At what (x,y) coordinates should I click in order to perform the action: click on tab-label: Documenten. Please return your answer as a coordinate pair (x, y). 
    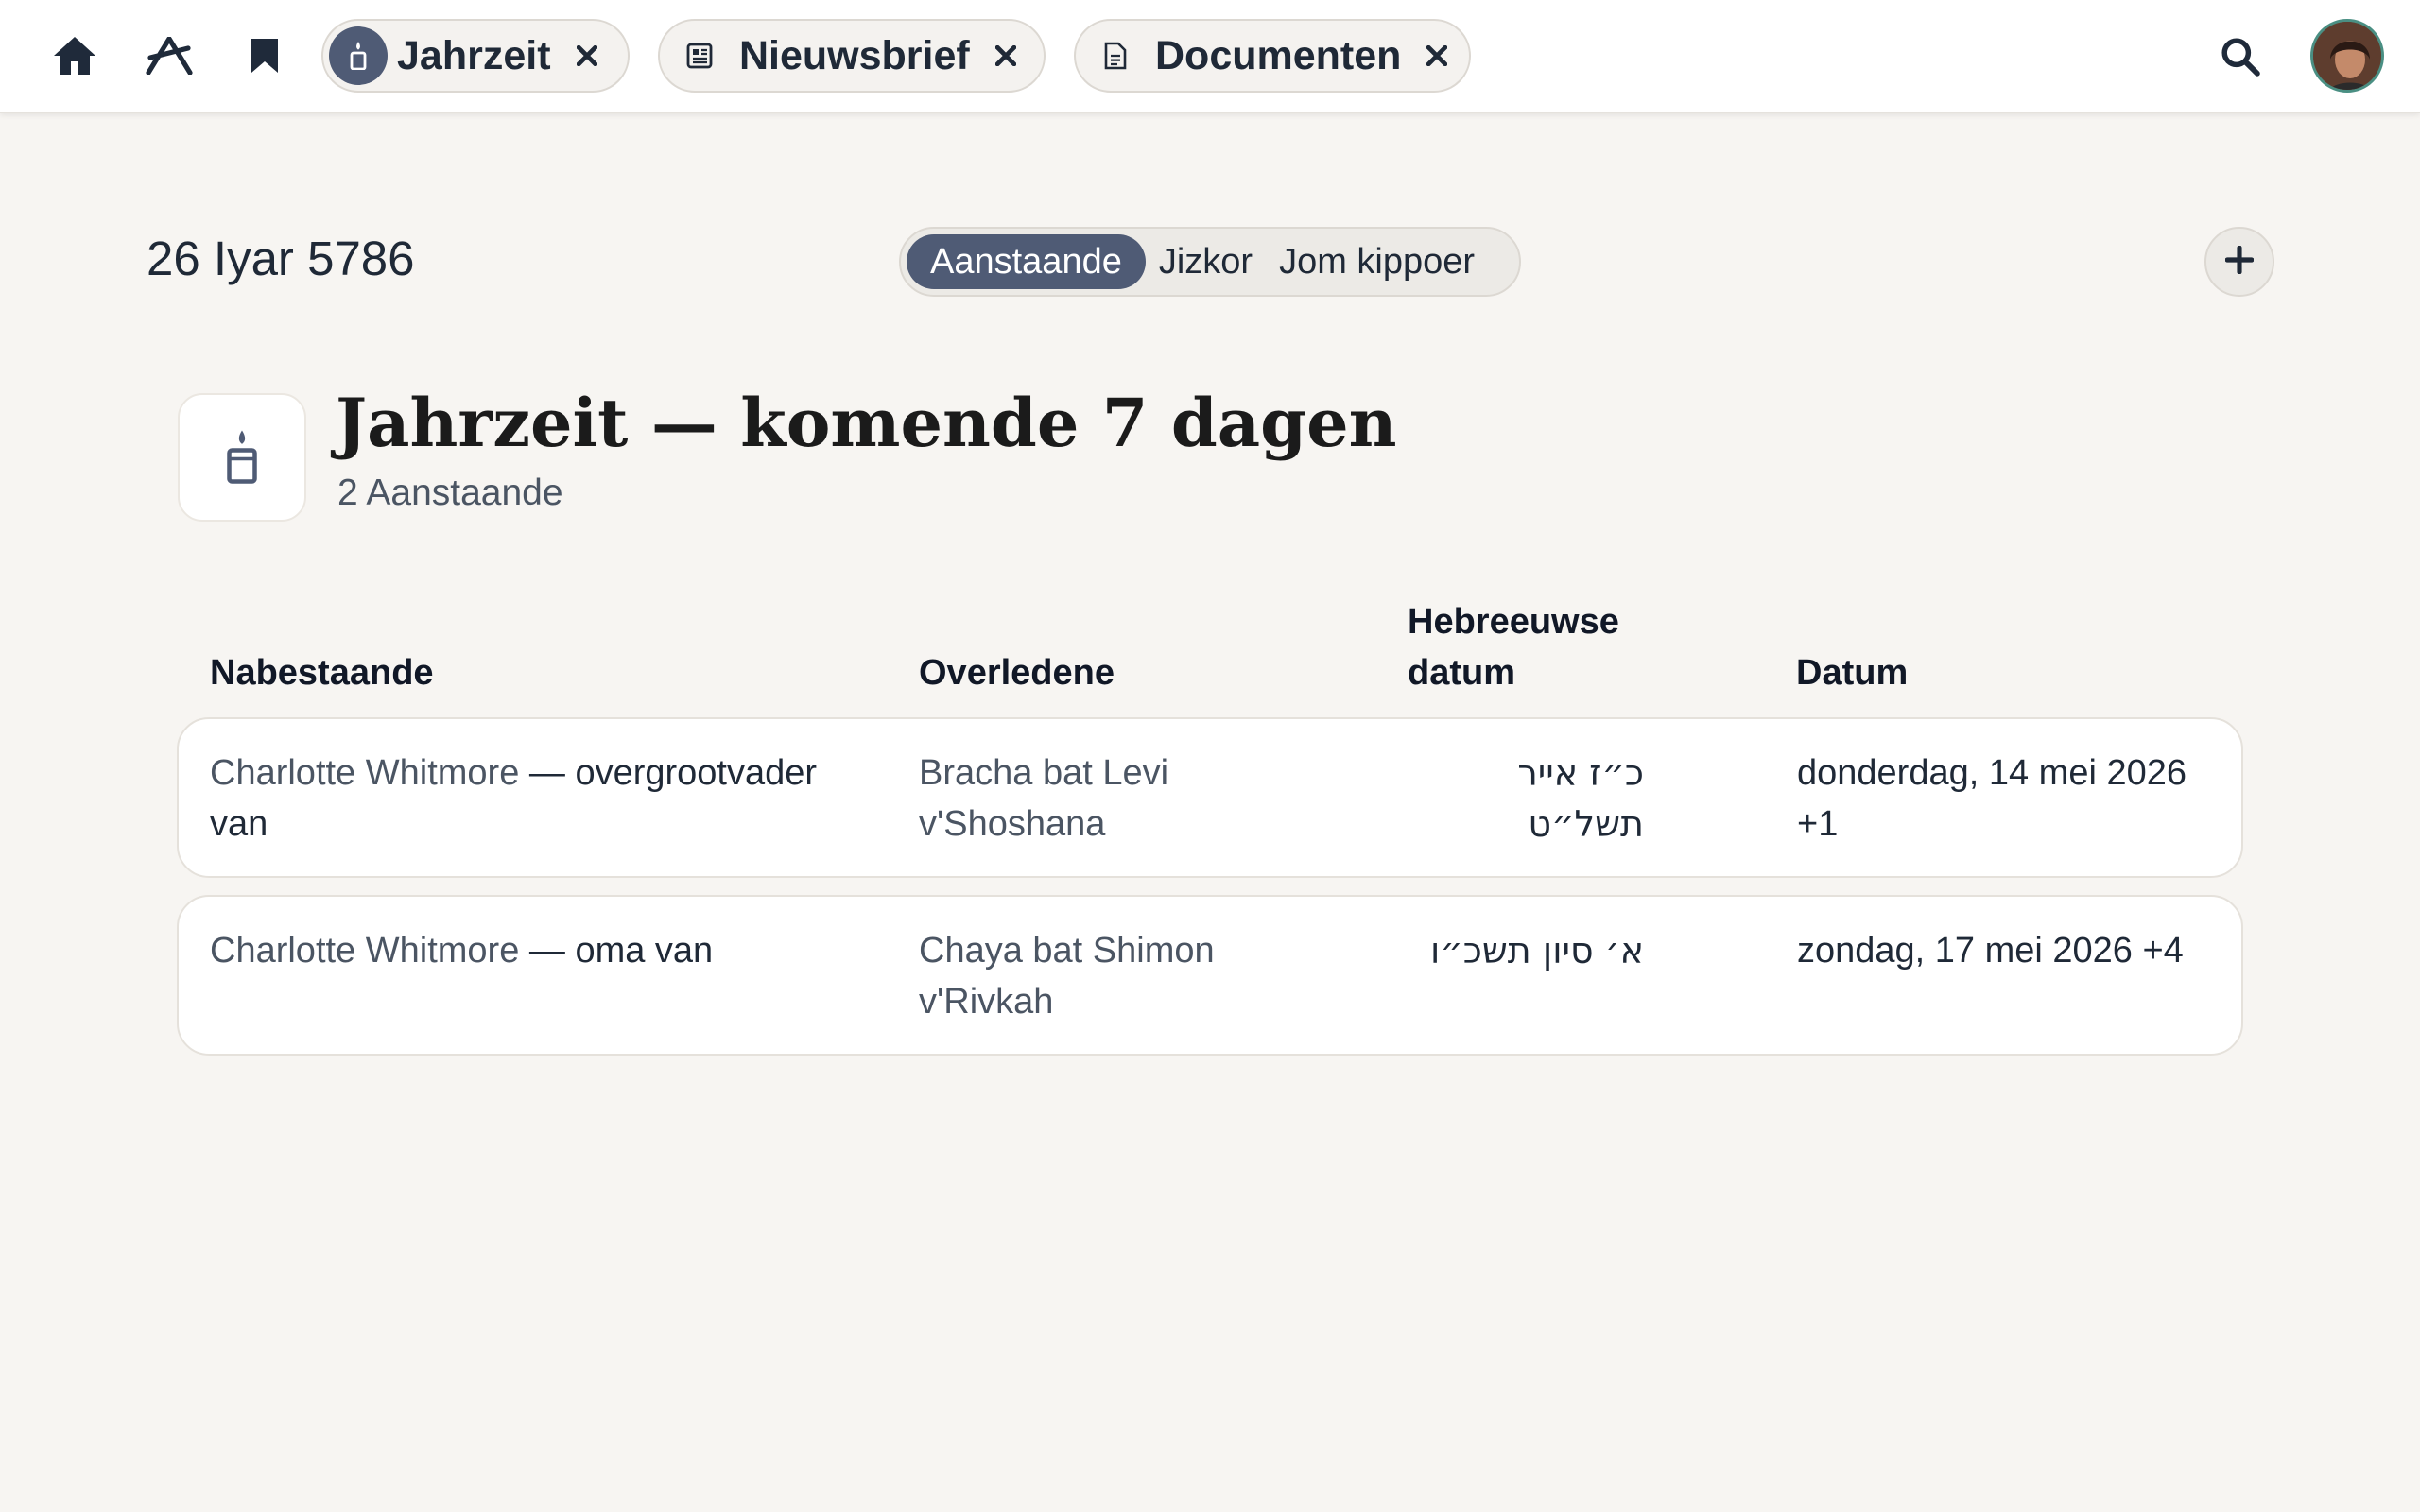
    Looking at the image, I should click on (1278, 55).